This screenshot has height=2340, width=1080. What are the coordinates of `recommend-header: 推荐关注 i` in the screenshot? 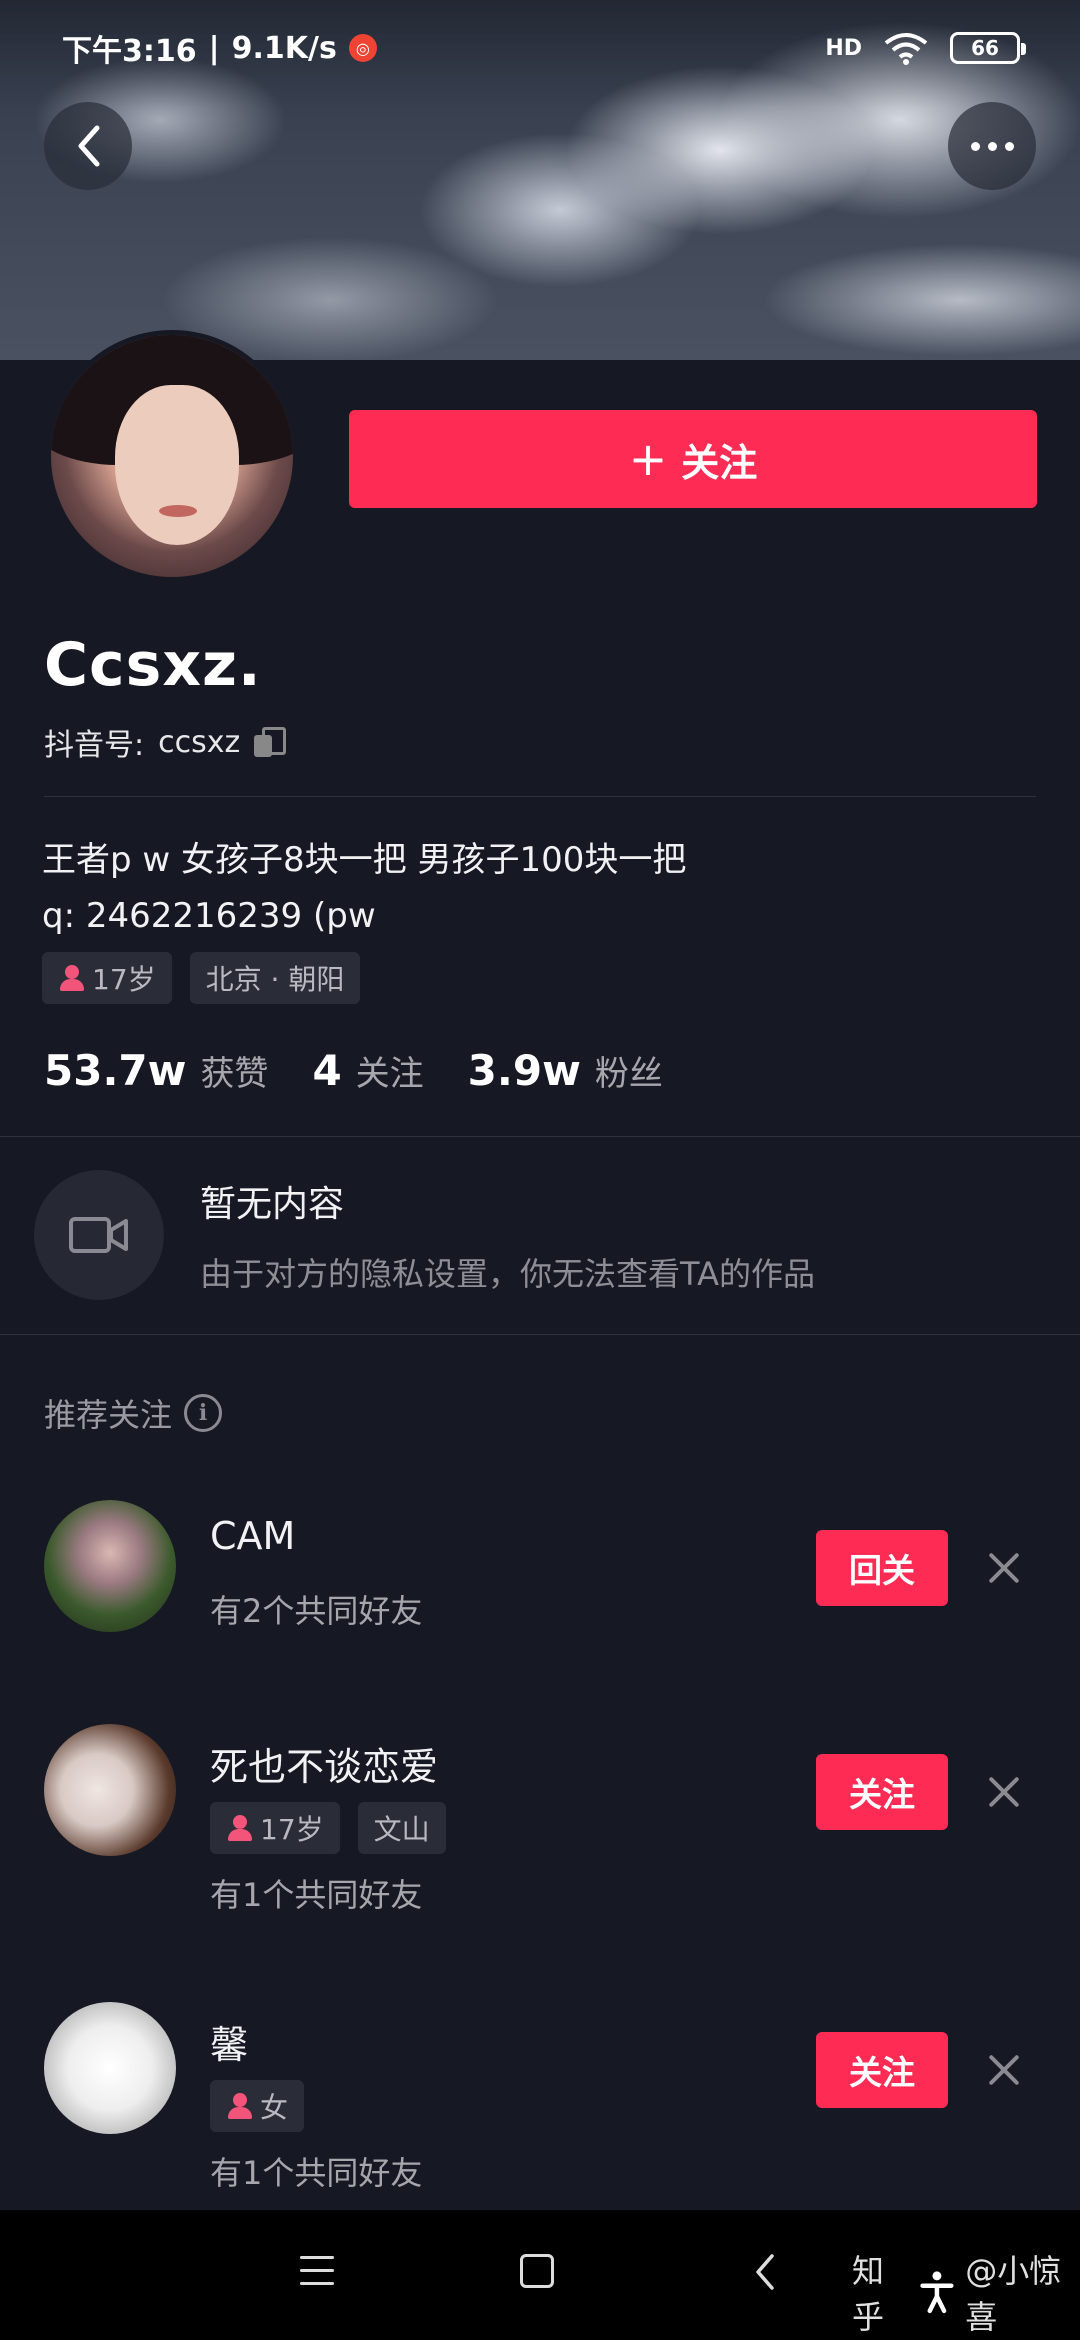 It's located at (133, 1413).